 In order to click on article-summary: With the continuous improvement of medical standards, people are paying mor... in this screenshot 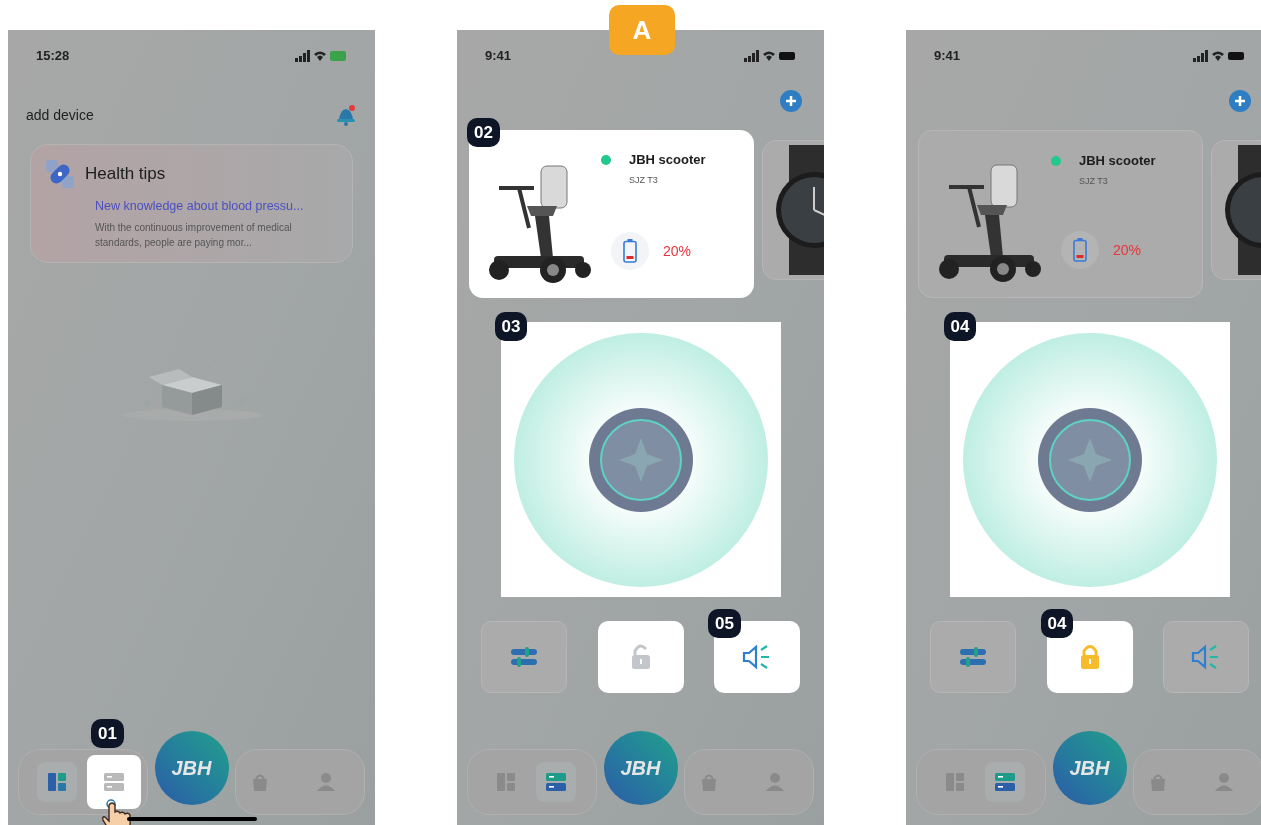, I will do `click(194, 235)`.